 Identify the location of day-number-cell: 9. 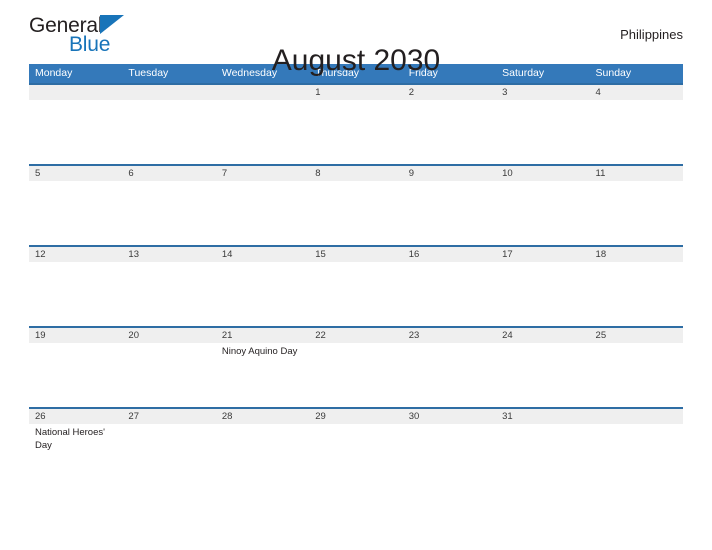
(449, 173).